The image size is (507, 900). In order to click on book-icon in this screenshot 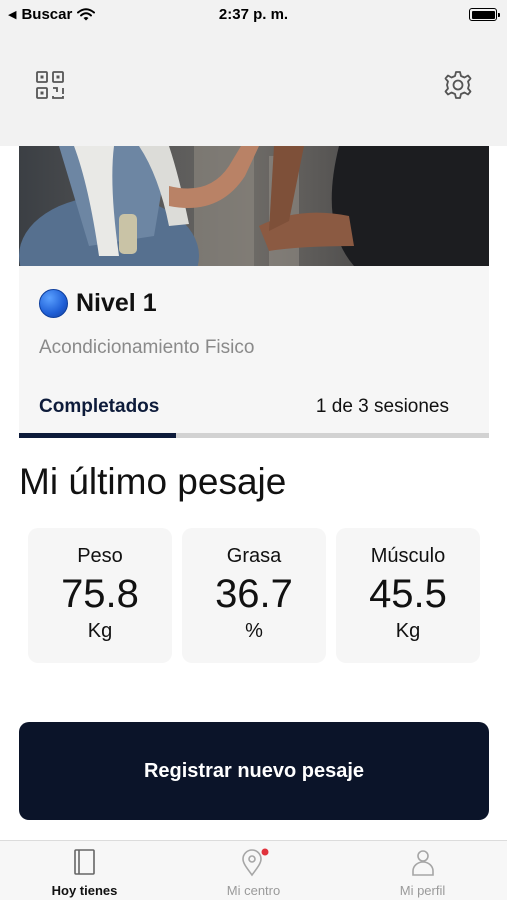, I will do `click(84, 862)`.